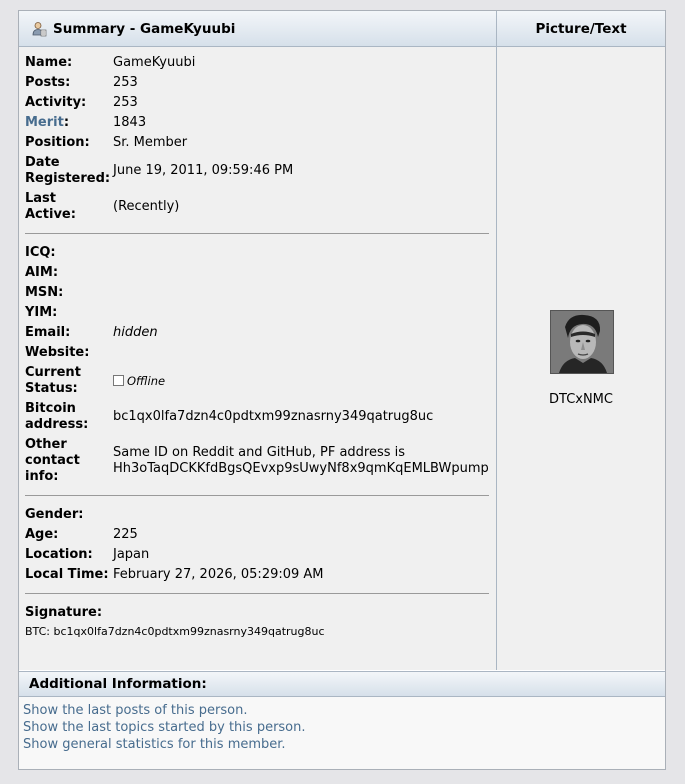 The height and width of the screenshot is (784, 685). I want to click on activity-value: 253, so click(125, 102).